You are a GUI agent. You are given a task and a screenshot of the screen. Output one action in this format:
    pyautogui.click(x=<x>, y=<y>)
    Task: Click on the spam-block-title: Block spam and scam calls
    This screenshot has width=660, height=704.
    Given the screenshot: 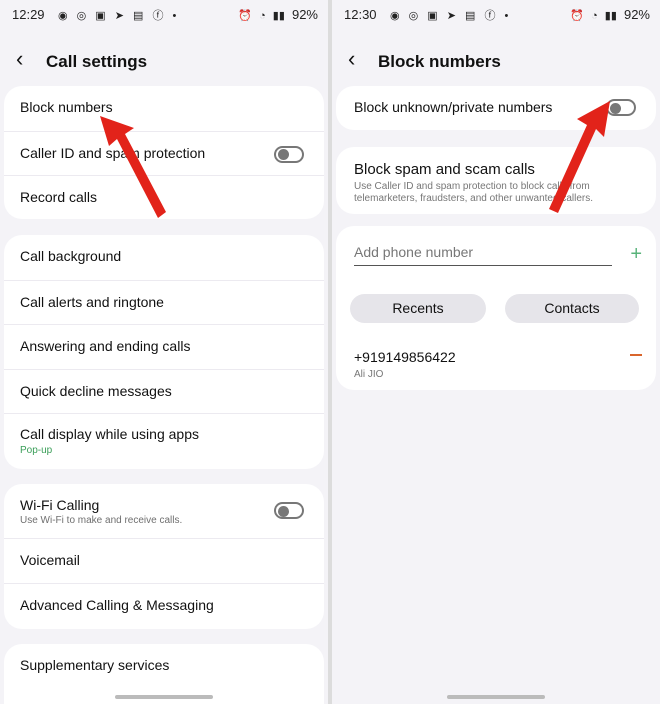 What is the action you would take?
    pyautogui.click(x=444, y=169)
    